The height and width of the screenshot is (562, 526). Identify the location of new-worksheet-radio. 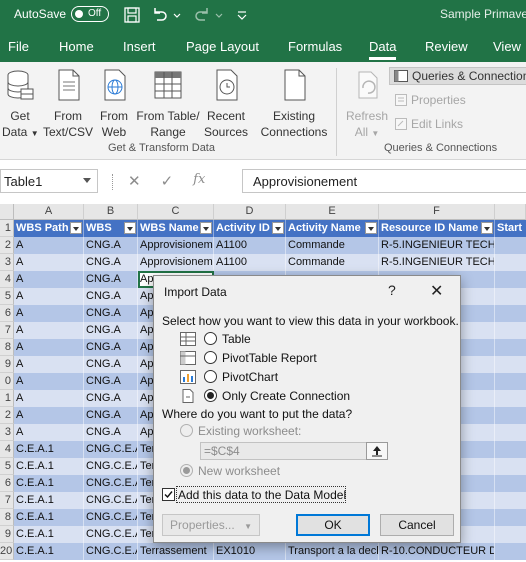
(186, 470).